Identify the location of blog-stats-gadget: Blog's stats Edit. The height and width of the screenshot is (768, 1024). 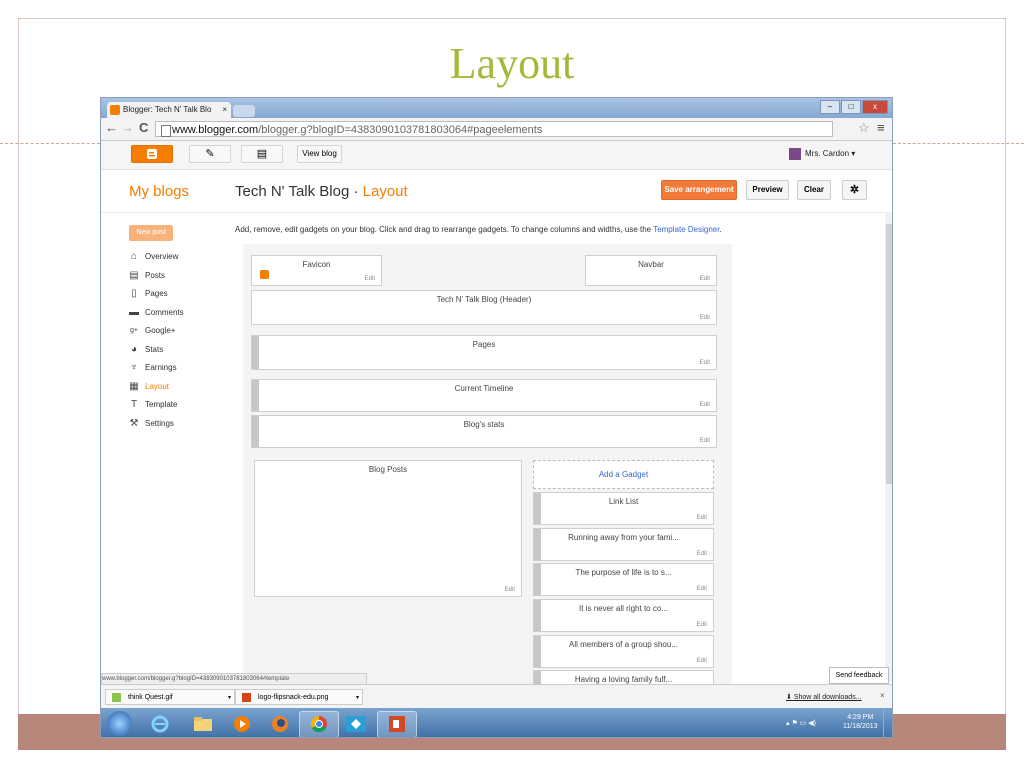
(484, 431).